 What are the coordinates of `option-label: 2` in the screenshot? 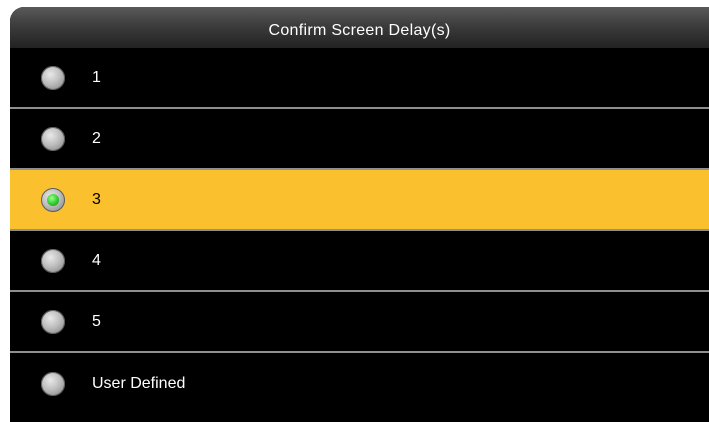 It's located at (96, 138).